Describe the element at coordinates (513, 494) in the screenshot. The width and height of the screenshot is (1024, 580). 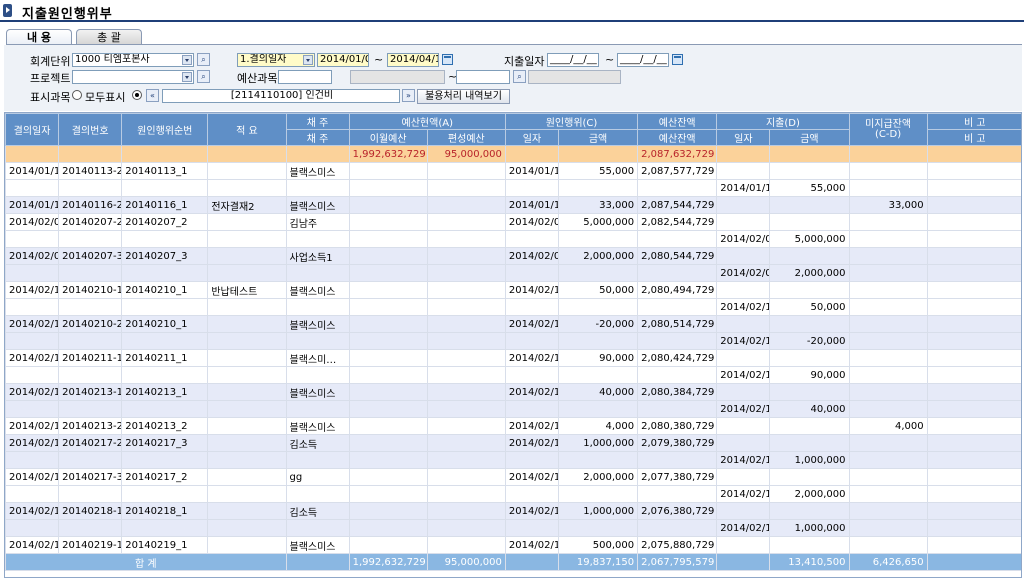
I see `table-row: 2014/02/172,000,000` at that location.